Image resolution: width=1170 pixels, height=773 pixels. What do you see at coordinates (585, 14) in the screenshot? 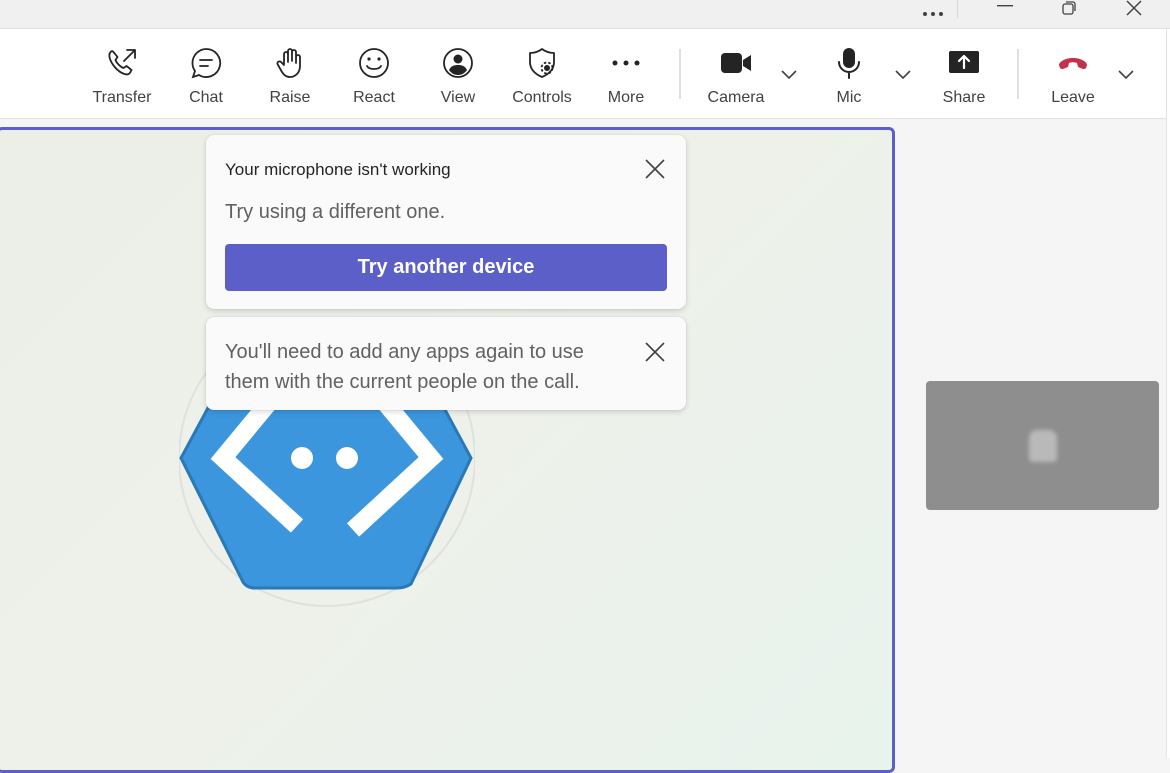
I see `window-title-bar` at bounding box center [585, 14].